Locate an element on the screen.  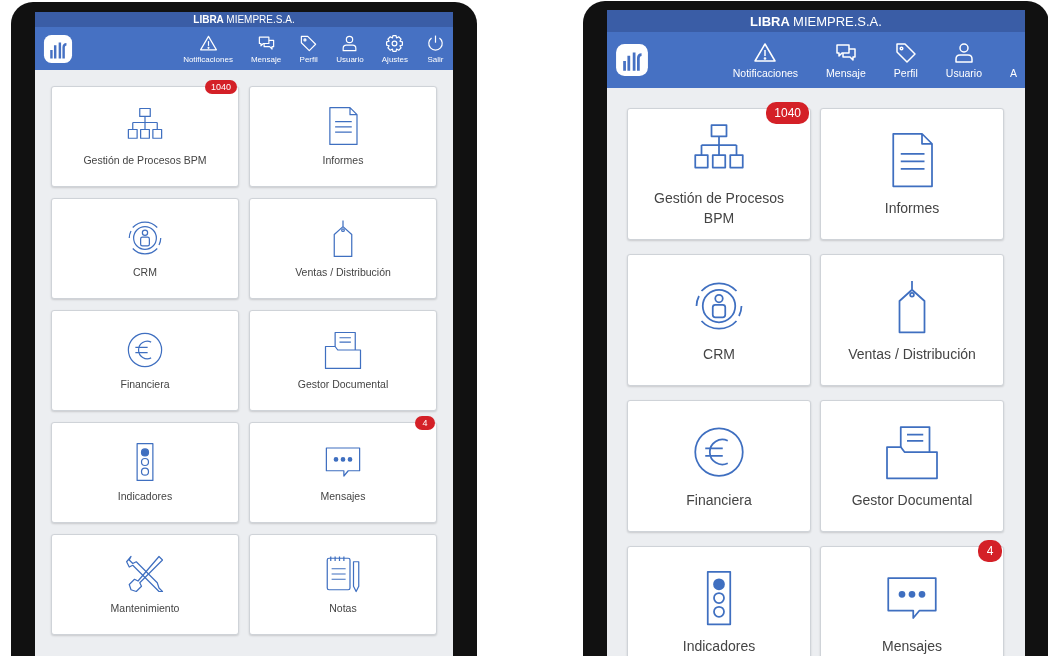
nav-item: A is located at coordinates (1013, 73).